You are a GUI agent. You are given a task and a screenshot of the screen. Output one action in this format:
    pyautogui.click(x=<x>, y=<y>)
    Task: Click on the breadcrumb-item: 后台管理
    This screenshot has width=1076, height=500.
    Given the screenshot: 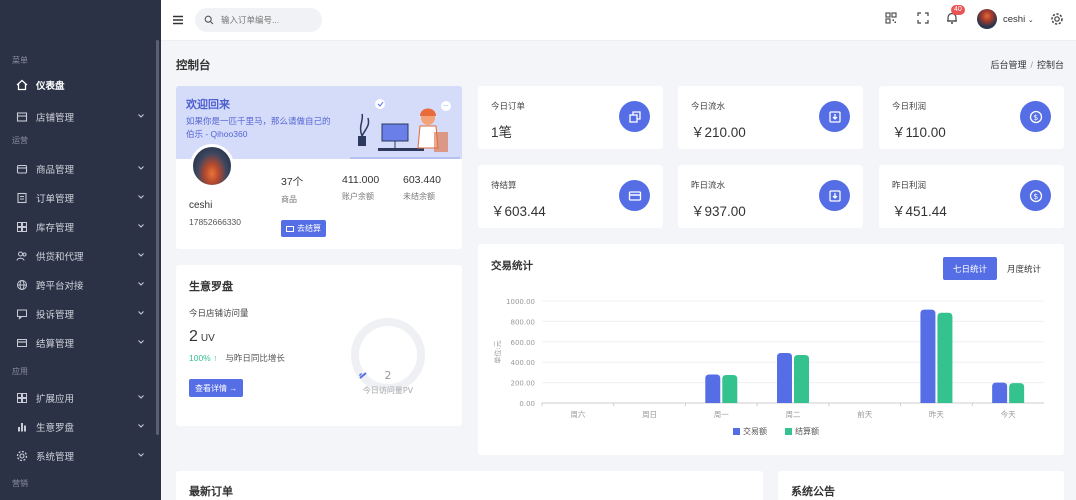 What is the action you would take?
    pyautogui.click(x=1008, y=65)
    